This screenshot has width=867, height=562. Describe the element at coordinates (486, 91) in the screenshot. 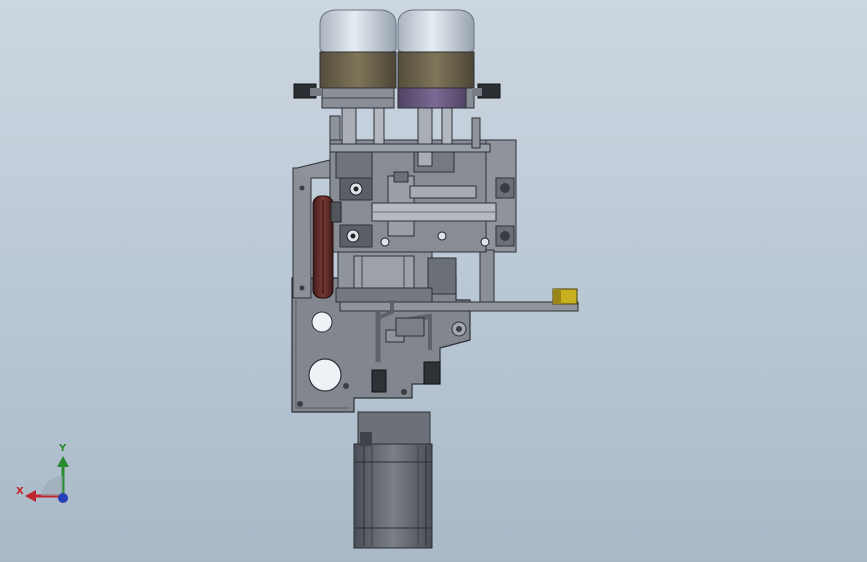

I see `air-fitting-right` at that location.